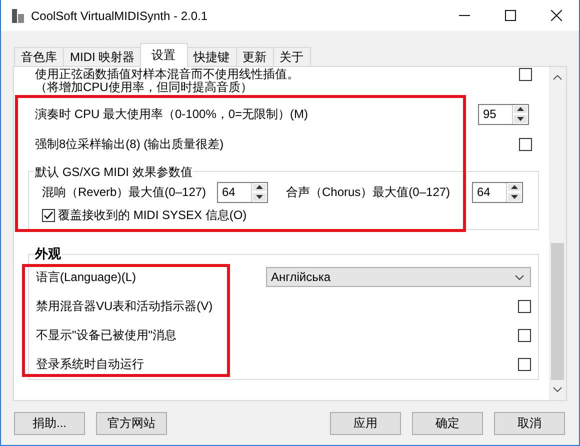 This screenshot has height=446, width=580. What do you see at coordinates (125, 306) in the screenshot?
I see `option-label: 禁用混音器VU表和活动指示器(V)` at bounding box center [125, 306].